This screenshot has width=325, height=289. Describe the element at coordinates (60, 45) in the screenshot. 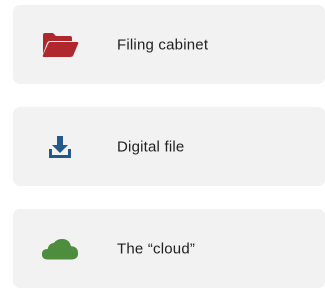

I see `folder-open-icon` at that location.